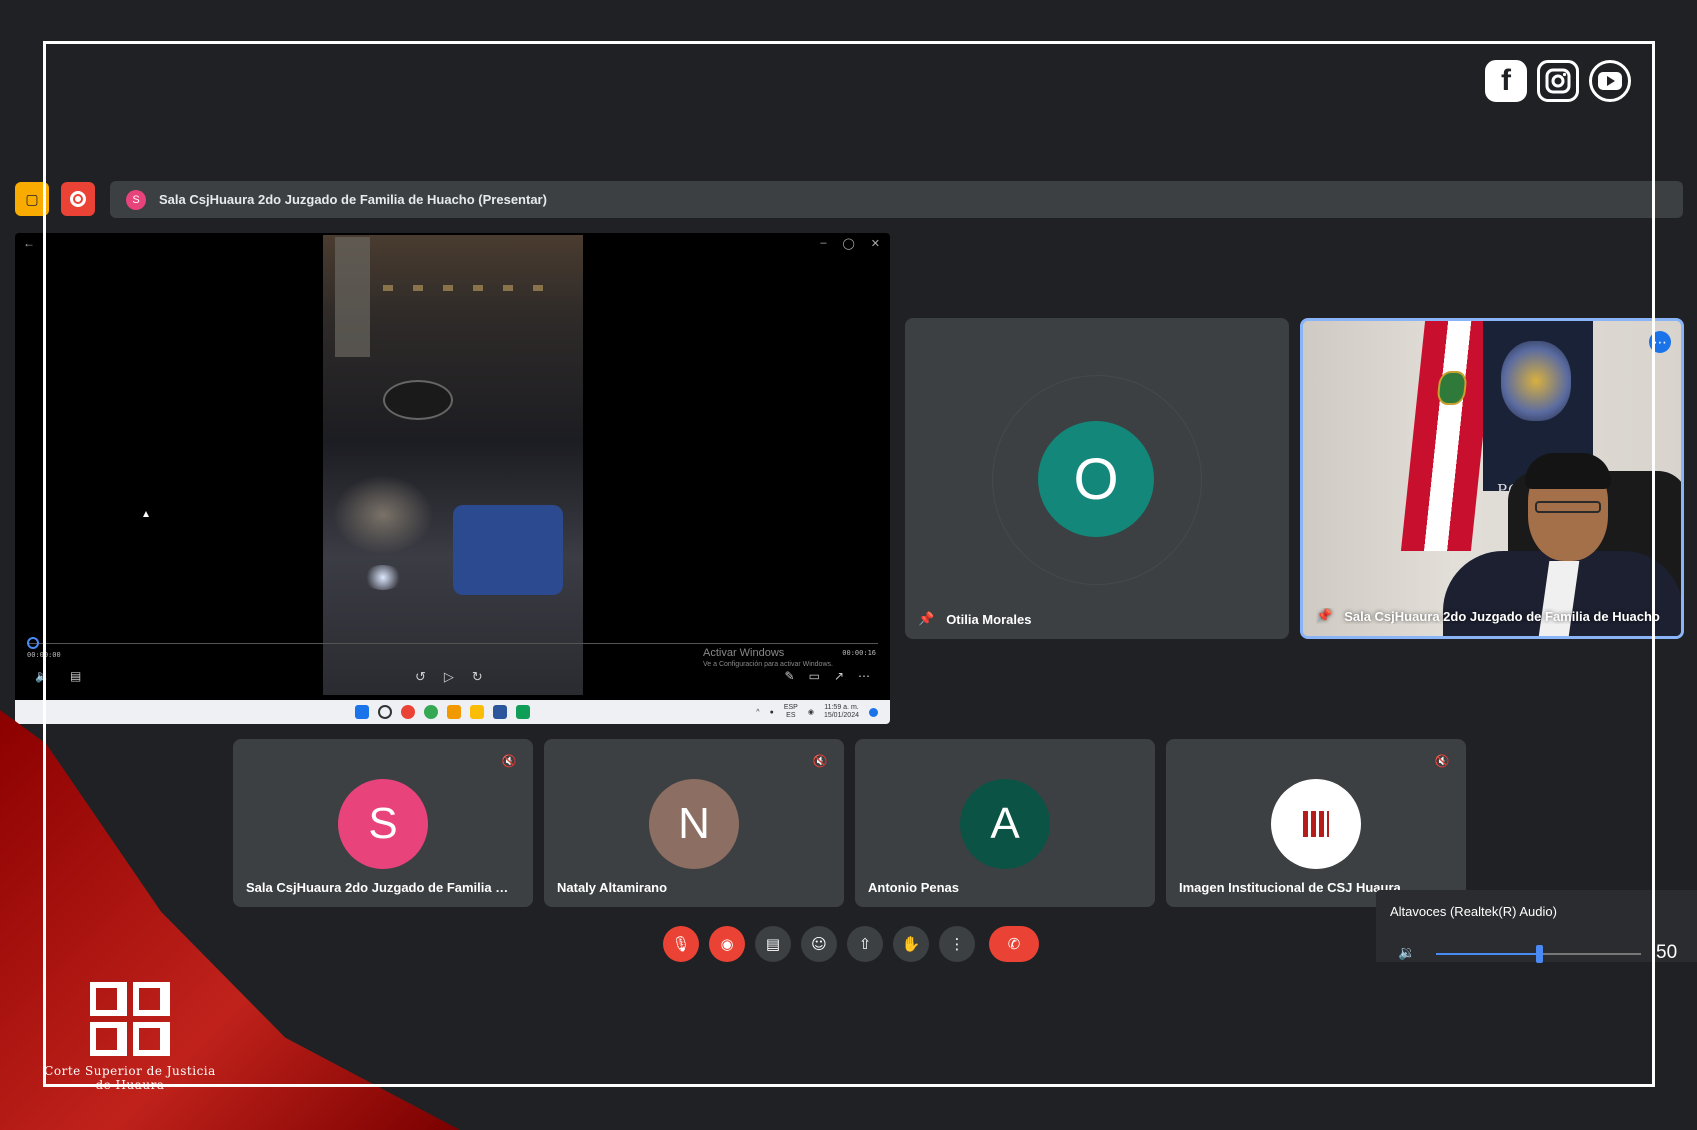 Image resolution: width=1697 pixels, height=1130 pixels. Describe the element at coordinates (864, 676) in the screenshot. I see `more-icon: ⋯` at that location.